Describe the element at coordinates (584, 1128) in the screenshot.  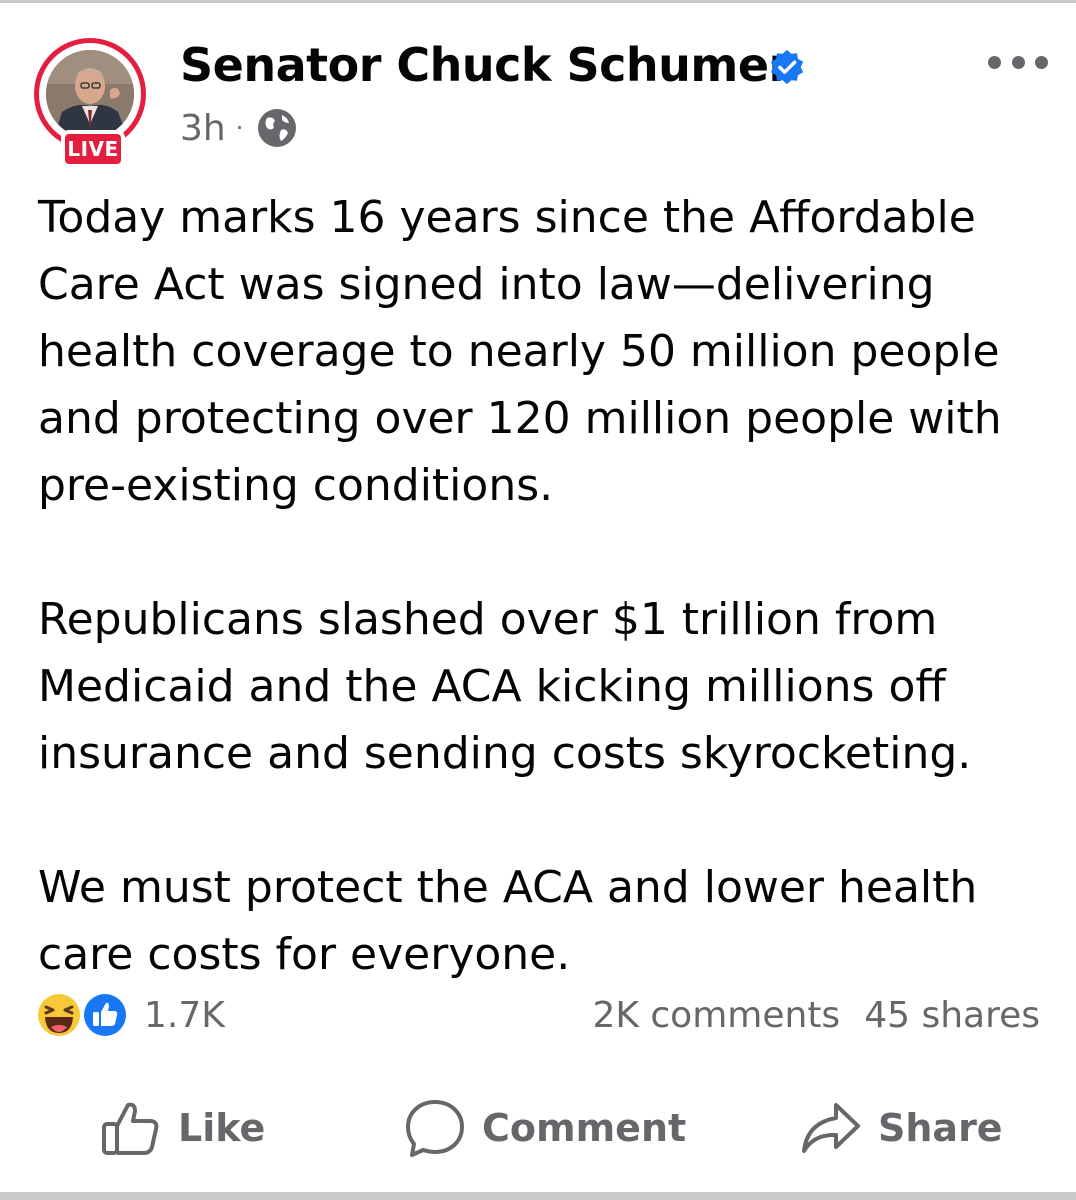
I see `comment-label: Comment` at that location.